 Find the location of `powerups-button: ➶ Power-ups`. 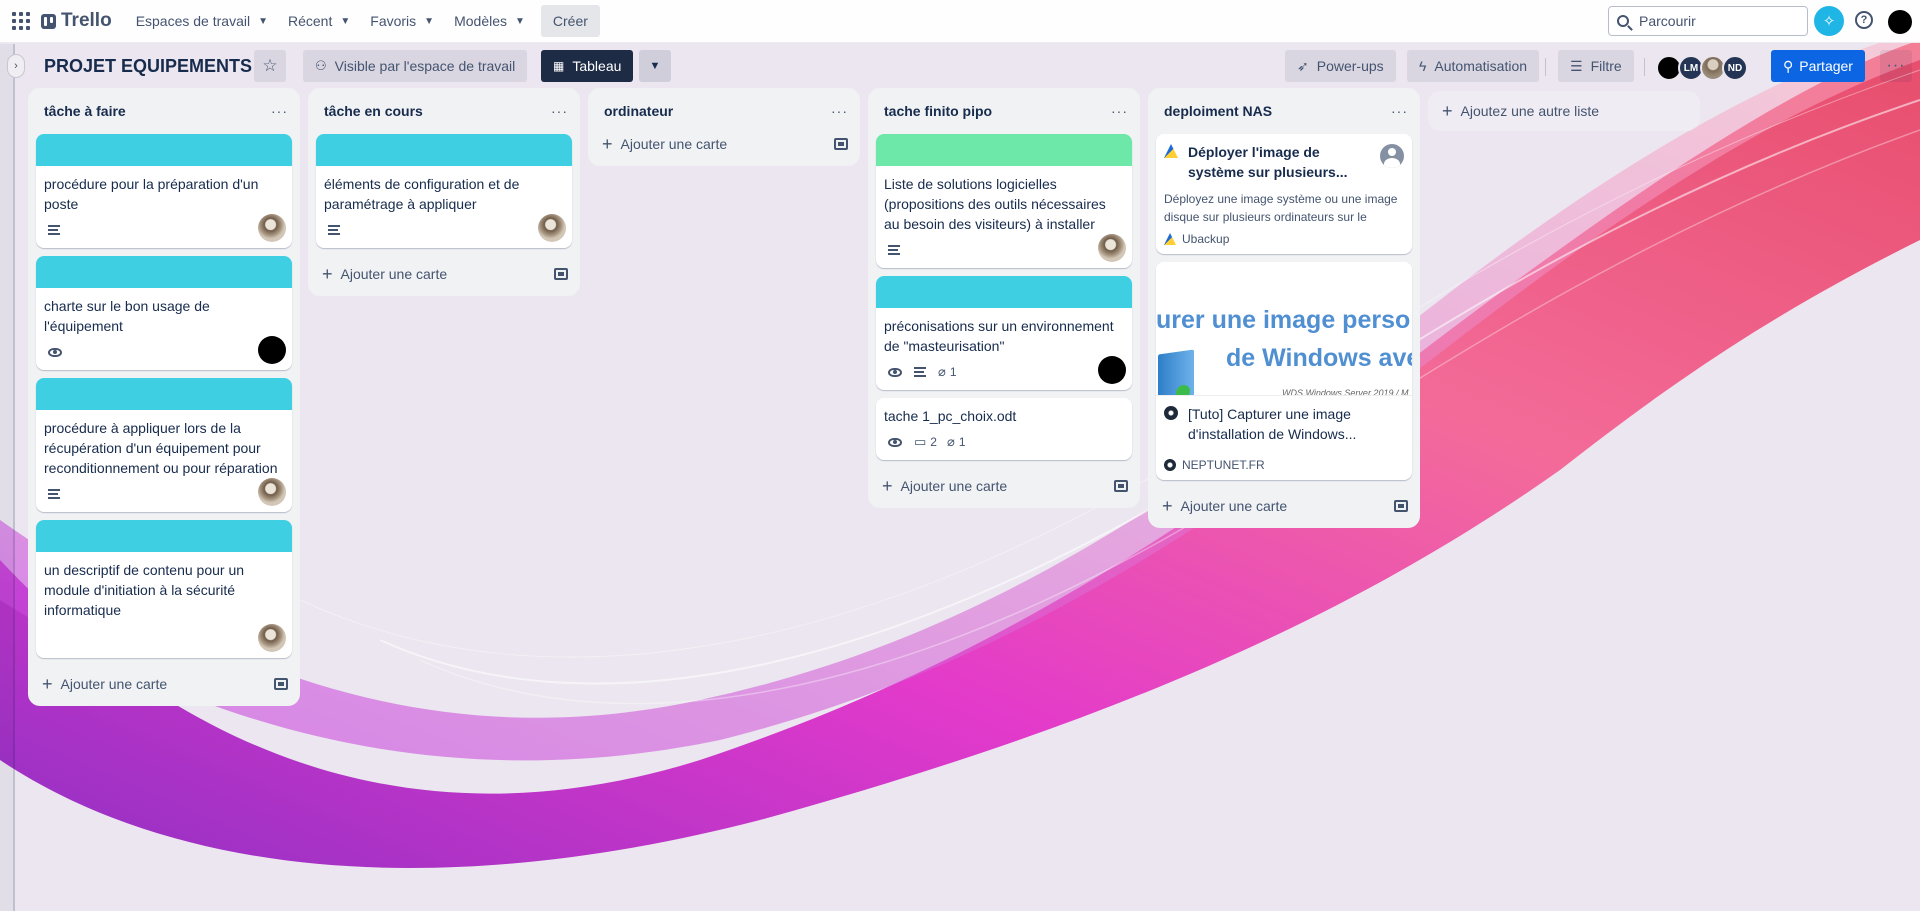

powerups-button: ➶ Power-ups is located at coordinates (1340, 66).